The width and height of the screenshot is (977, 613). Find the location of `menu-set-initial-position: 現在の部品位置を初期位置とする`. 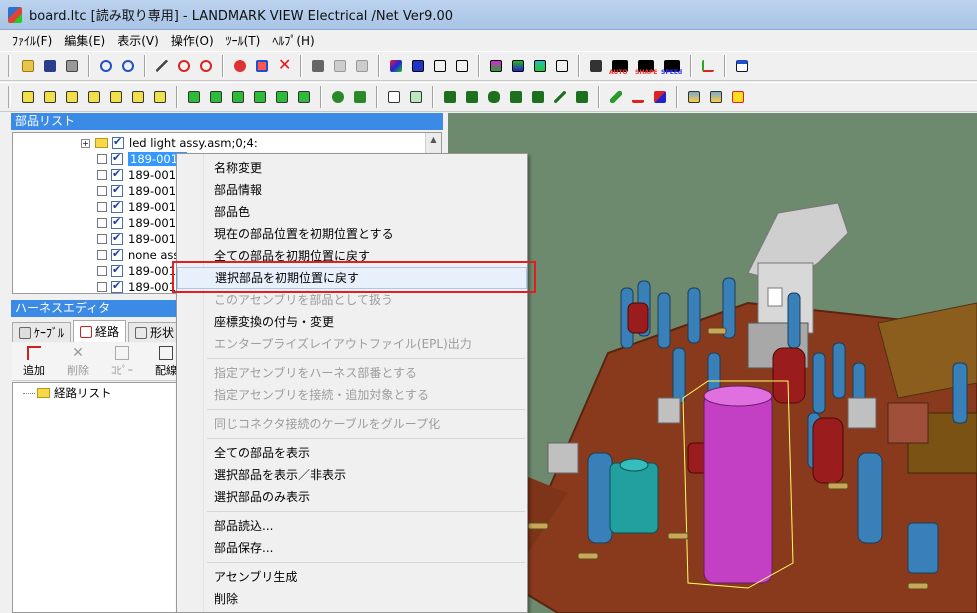

menu-set-initial-position: 現在の部品位置を初期位置とする is located at coordinates (352, 234).